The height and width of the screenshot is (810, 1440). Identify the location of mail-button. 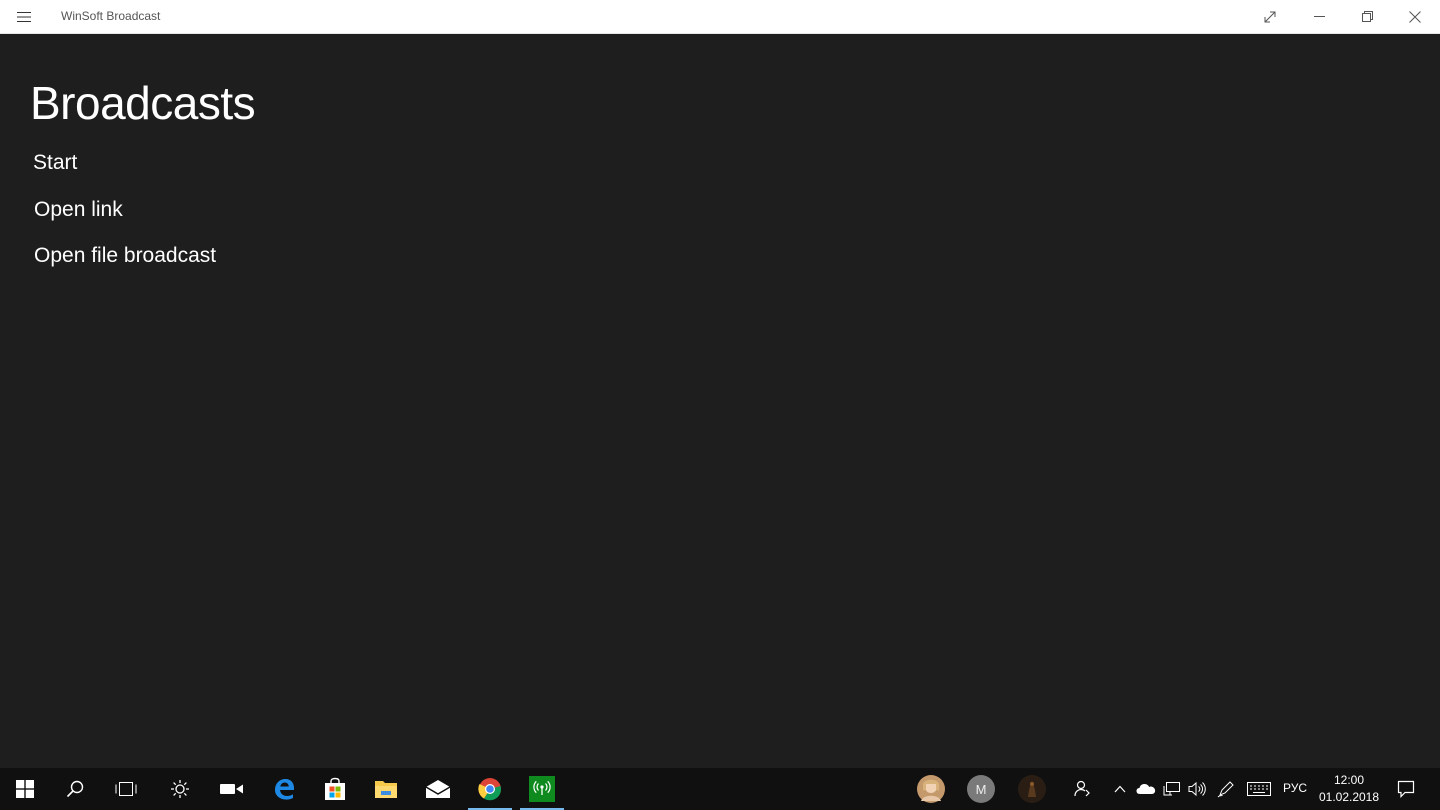
(438, 789).